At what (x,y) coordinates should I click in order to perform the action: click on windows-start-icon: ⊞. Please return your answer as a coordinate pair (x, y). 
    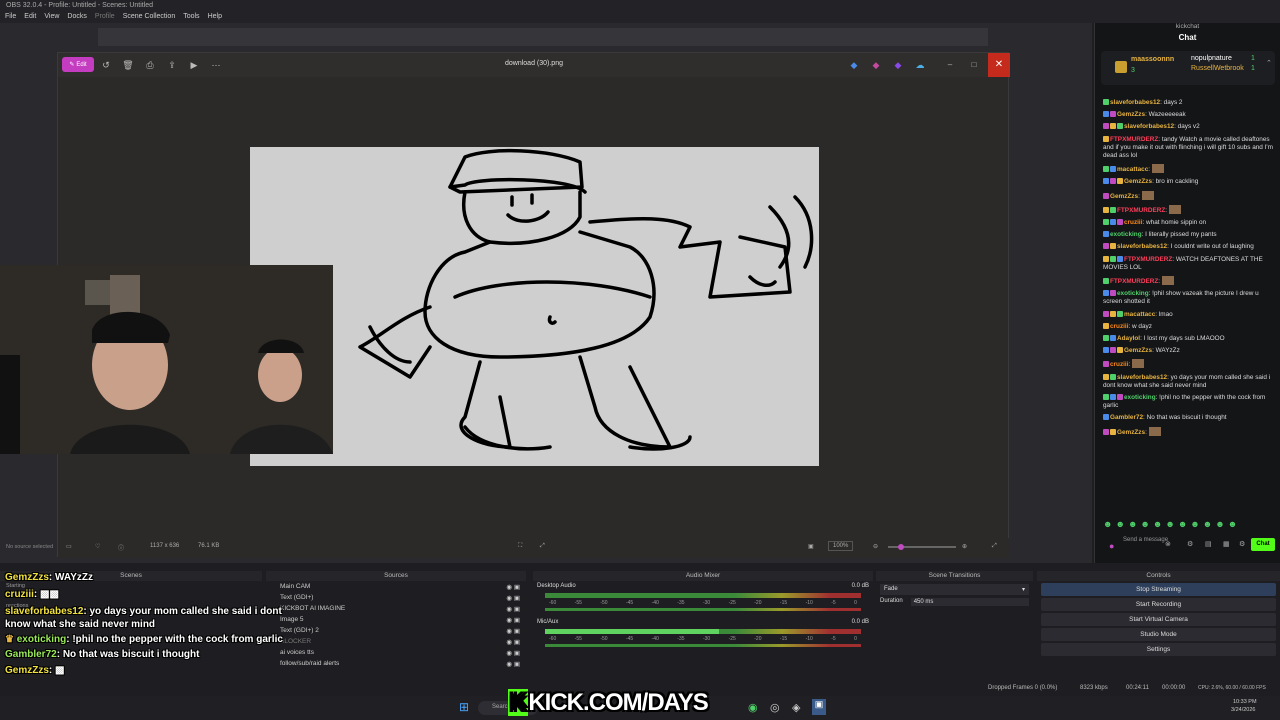
    Looking at the image, I should click on (464, 707).